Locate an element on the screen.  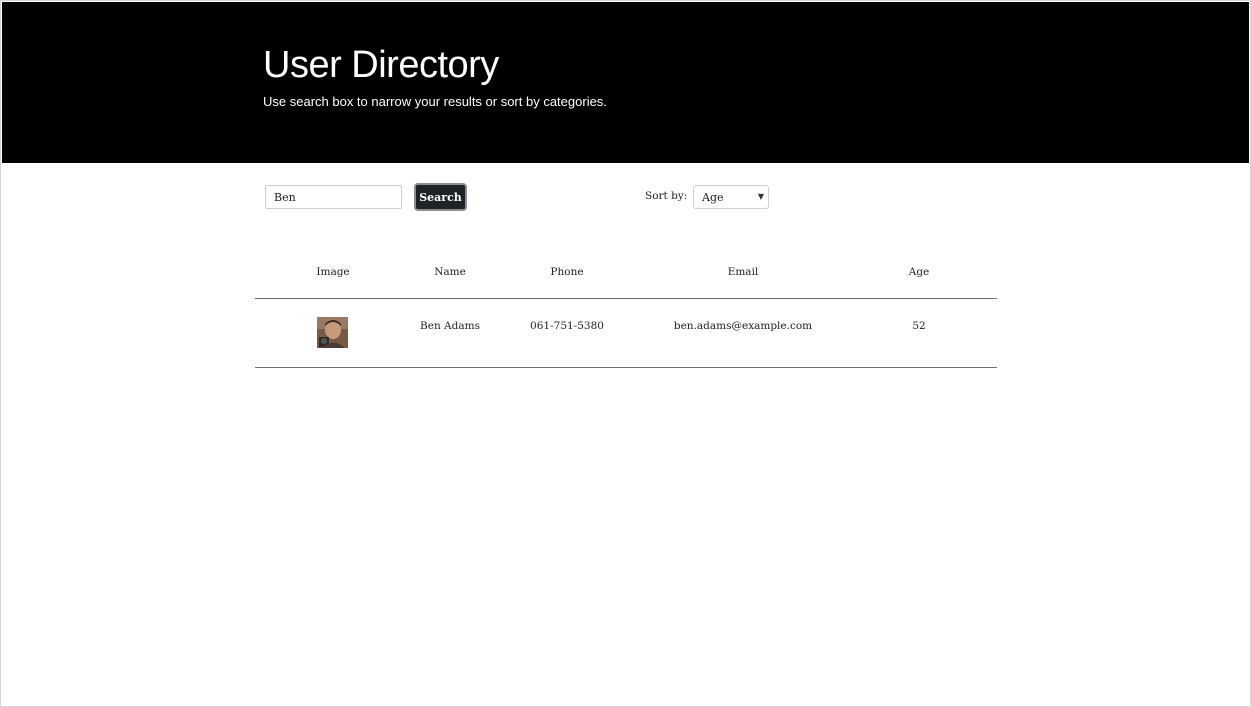
cell-phone: 061-751-5380 is located at coordinates (567, 326).